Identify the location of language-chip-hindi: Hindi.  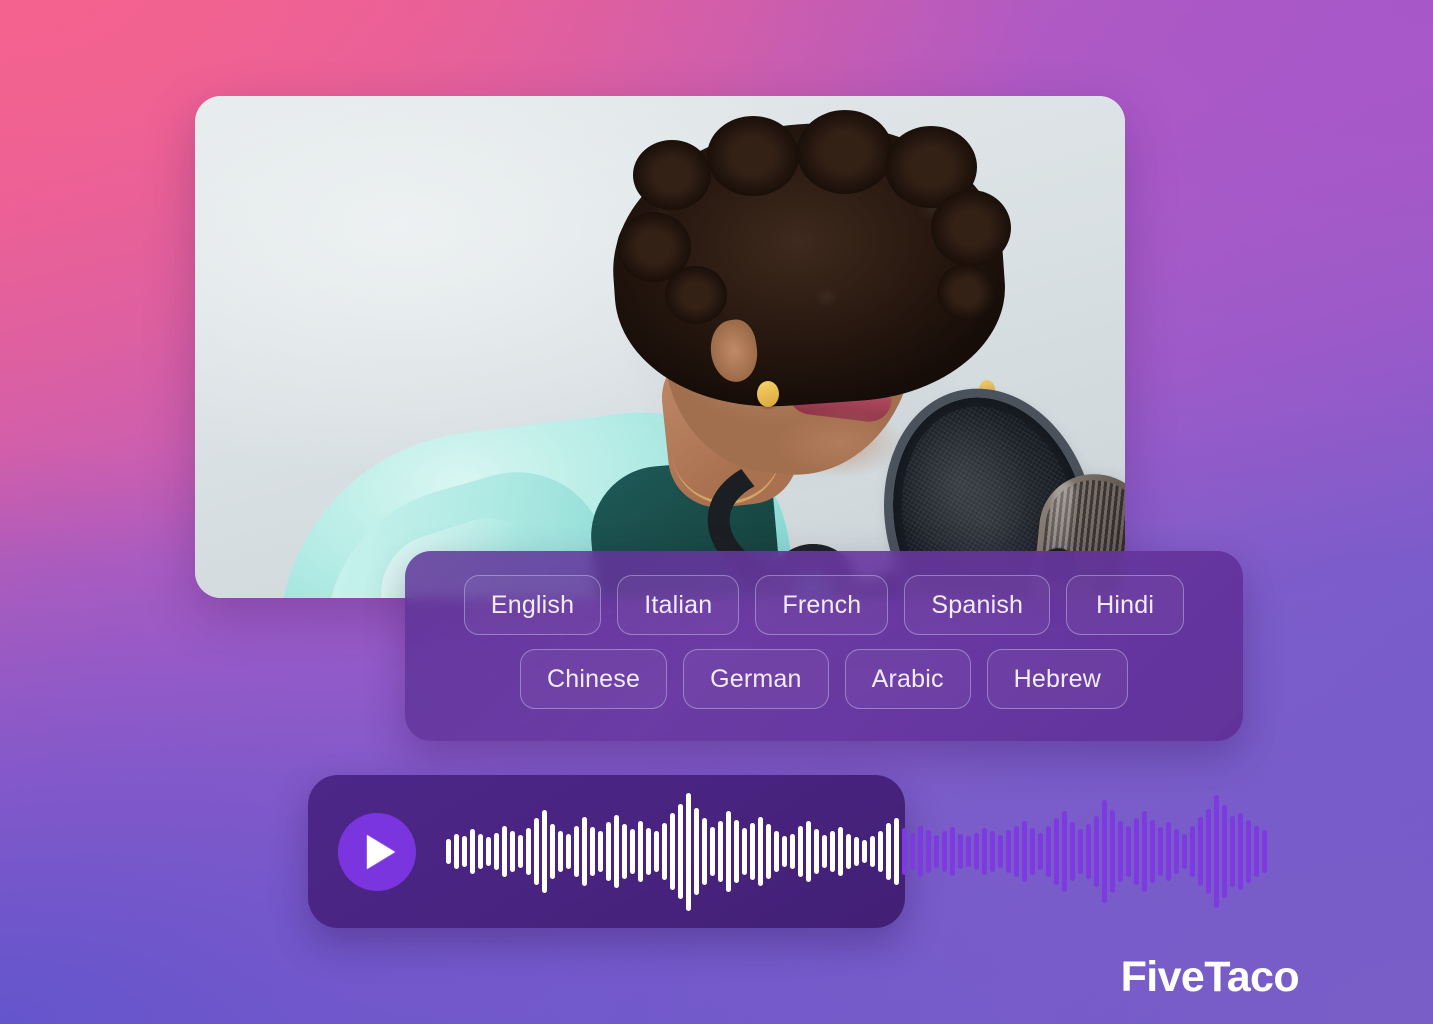
(1125, 605).